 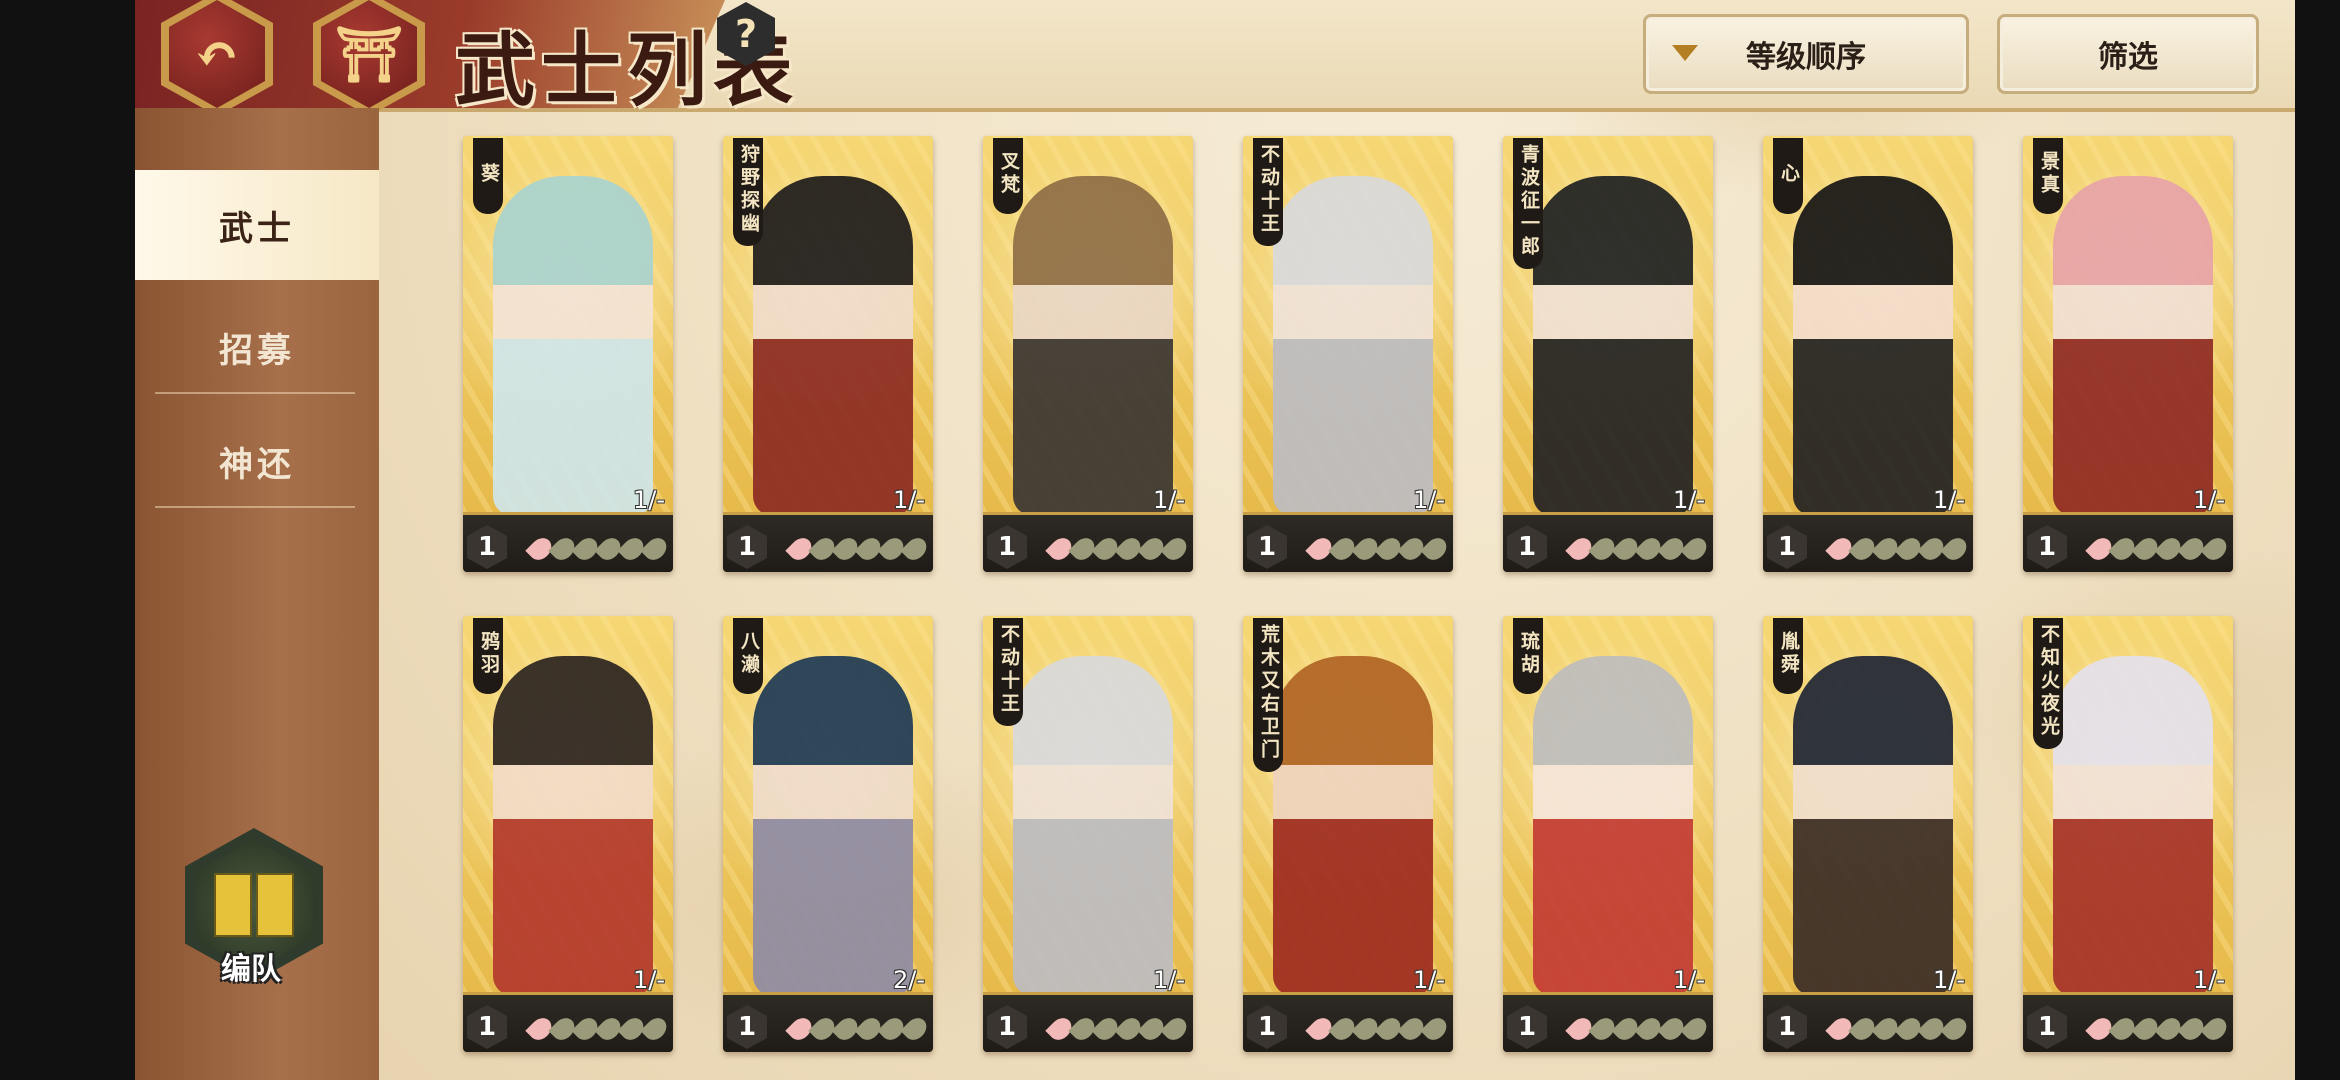 I want to click on character-card: 荒木又右卫门 1/- 1, so click(x=1348, y=834).